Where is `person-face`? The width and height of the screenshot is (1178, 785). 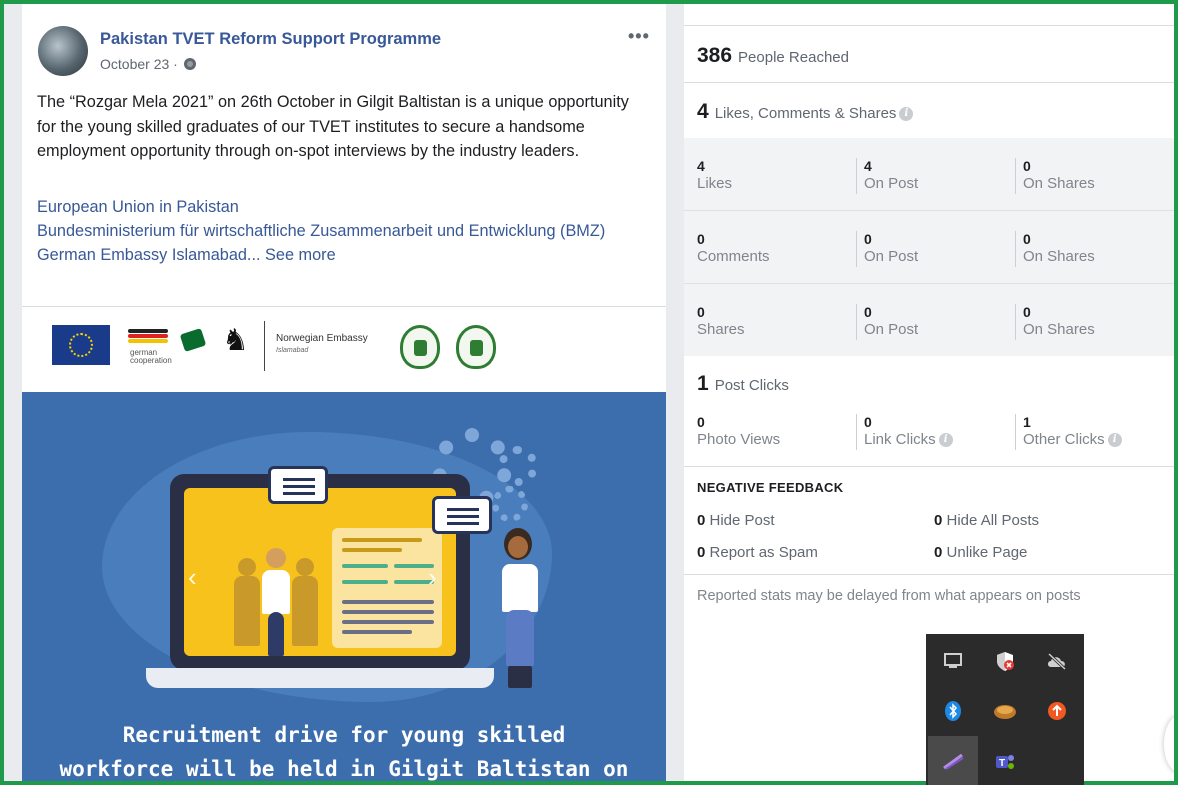 person-face is located at coordinates (518, 547).